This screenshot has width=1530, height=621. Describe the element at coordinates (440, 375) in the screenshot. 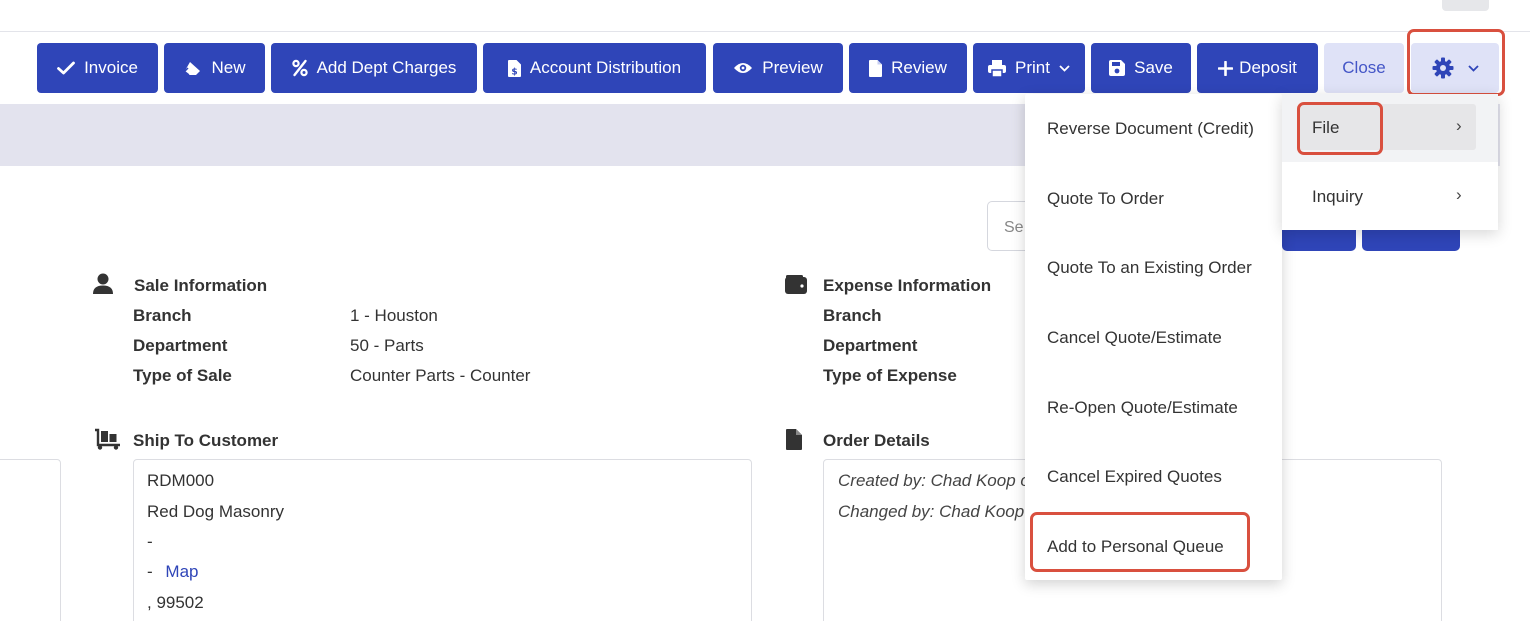

I see `type-of-sale-value: Counter Parts - Counter` at that location.